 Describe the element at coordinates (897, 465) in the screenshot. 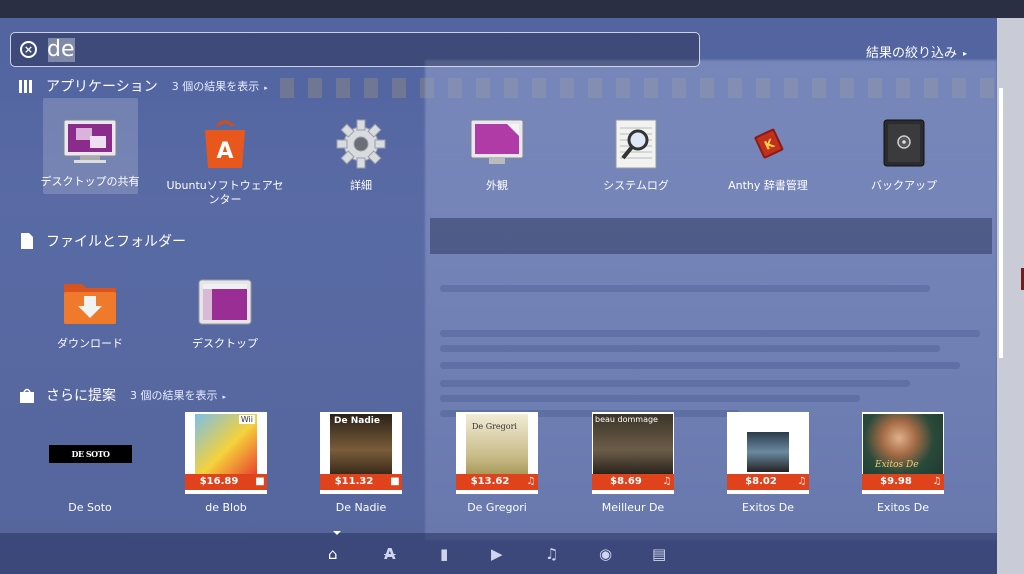

I see `art-text: Exitos De` at that location.